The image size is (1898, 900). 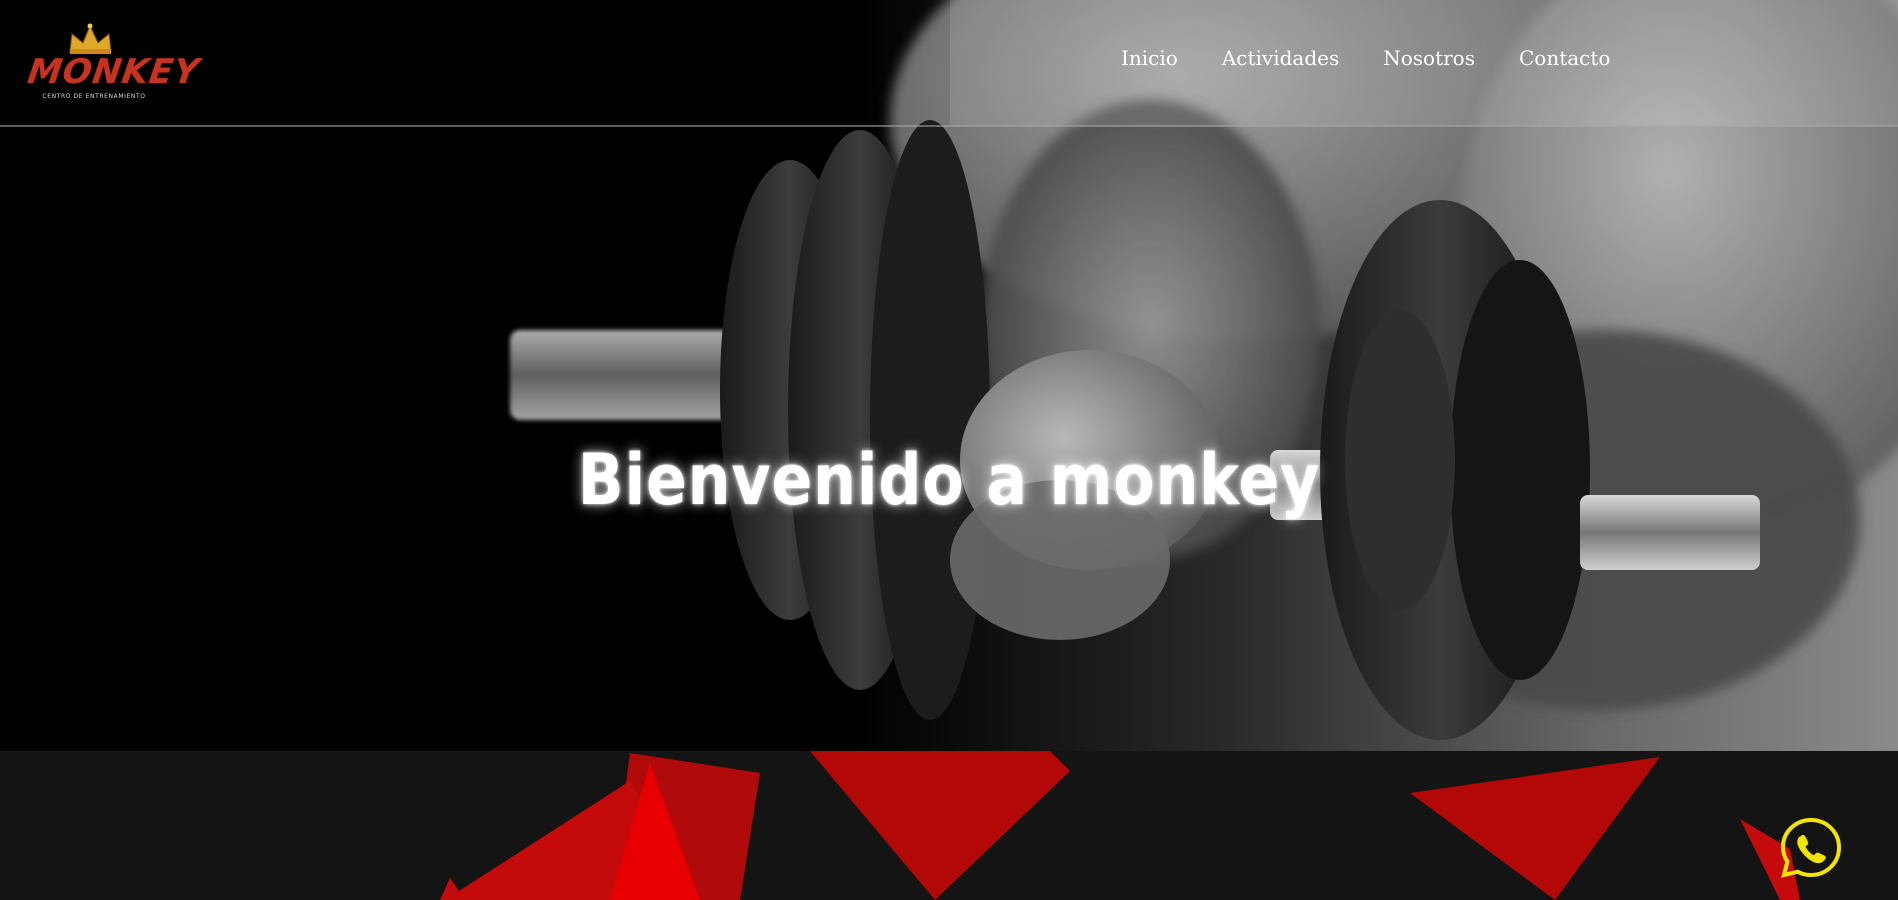 I want to click on red-triangles-decoration, so click(x=1120, y=825).